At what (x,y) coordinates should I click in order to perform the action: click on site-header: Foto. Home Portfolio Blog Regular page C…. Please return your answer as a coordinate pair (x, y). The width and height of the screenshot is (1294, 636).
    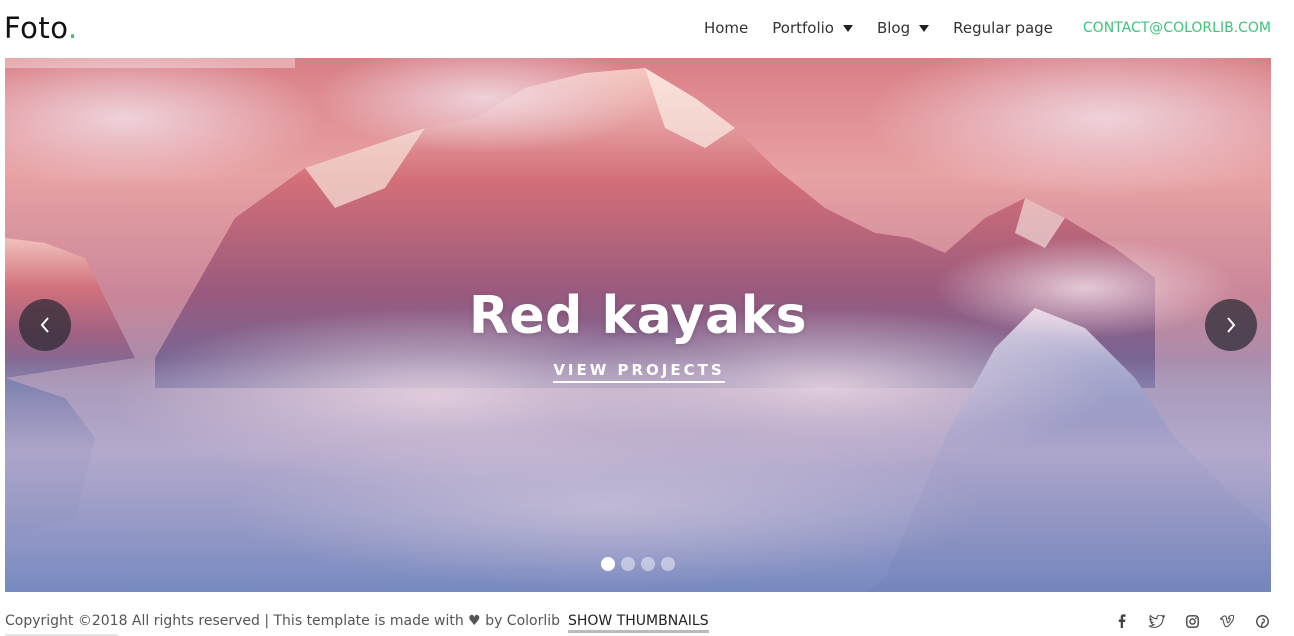
    Looking at the image, I should click on (647, 29).